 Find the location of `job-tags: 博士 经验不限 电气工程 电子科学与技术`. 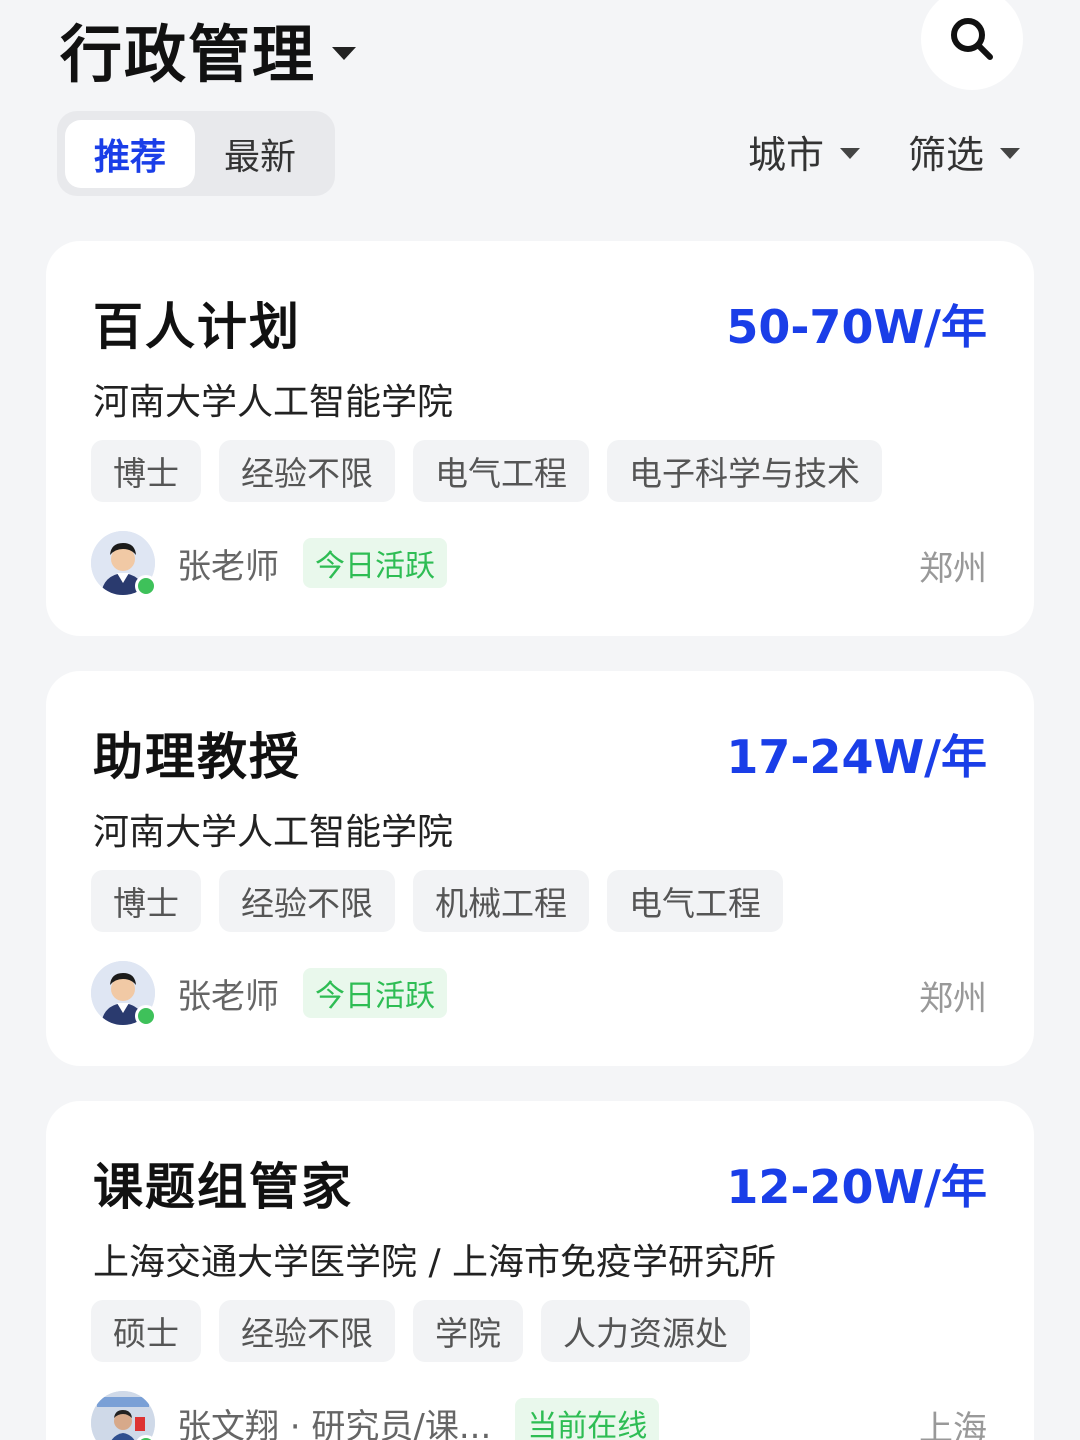

job-tags: 博士 经验不限 电气工程 电子科学与技术 is located at coordinates (486, 471).